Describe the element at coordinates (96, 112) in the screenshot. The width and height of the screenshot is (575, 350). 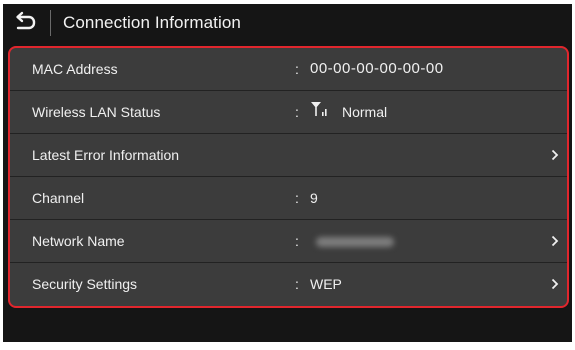
I see `row-label: Wireless LAN Status` at that location.